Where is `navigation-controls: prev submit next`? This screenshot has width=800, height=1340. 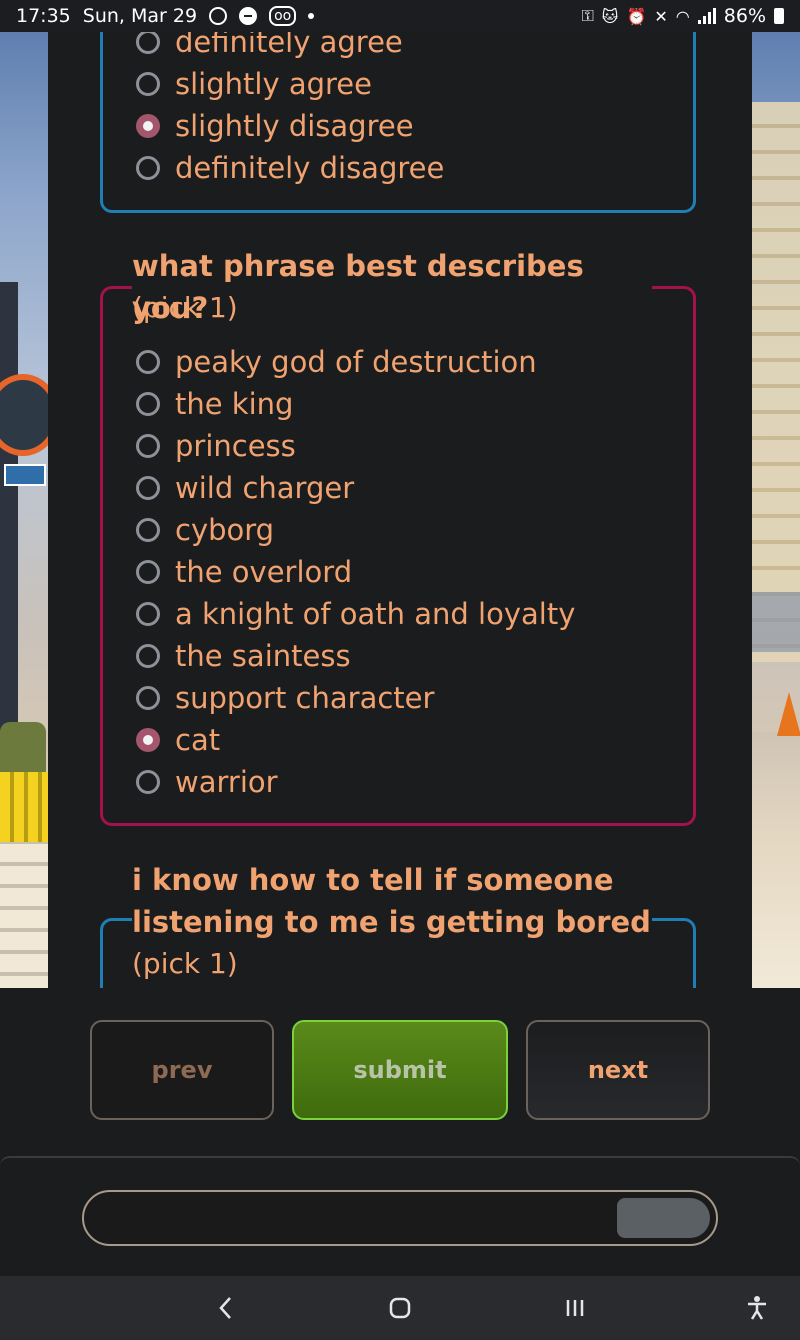
navigation-controls: prev submit next is located at coordinates (400, 1071).